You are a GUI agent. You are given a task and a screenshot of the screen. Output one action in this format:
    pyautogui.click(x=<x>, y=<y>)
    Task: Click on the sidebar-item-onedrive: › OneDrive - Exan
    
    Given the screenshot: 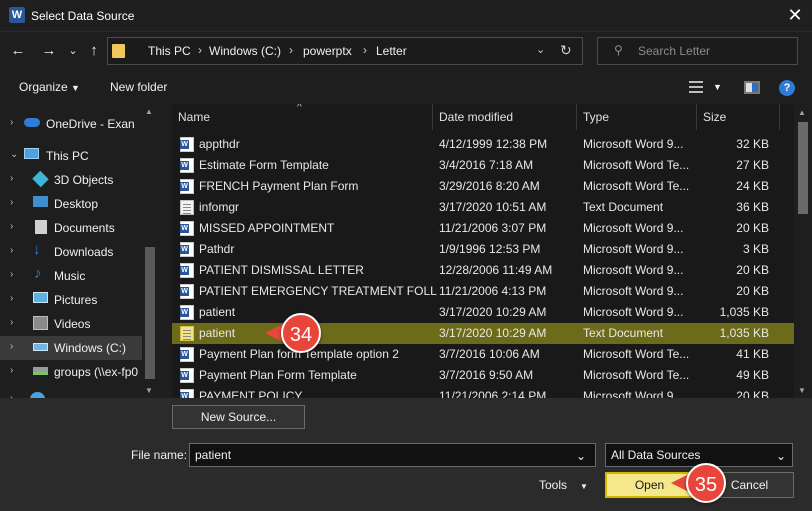 What is the action you would take?
    pyautogui.click(x=71, y=124)
    